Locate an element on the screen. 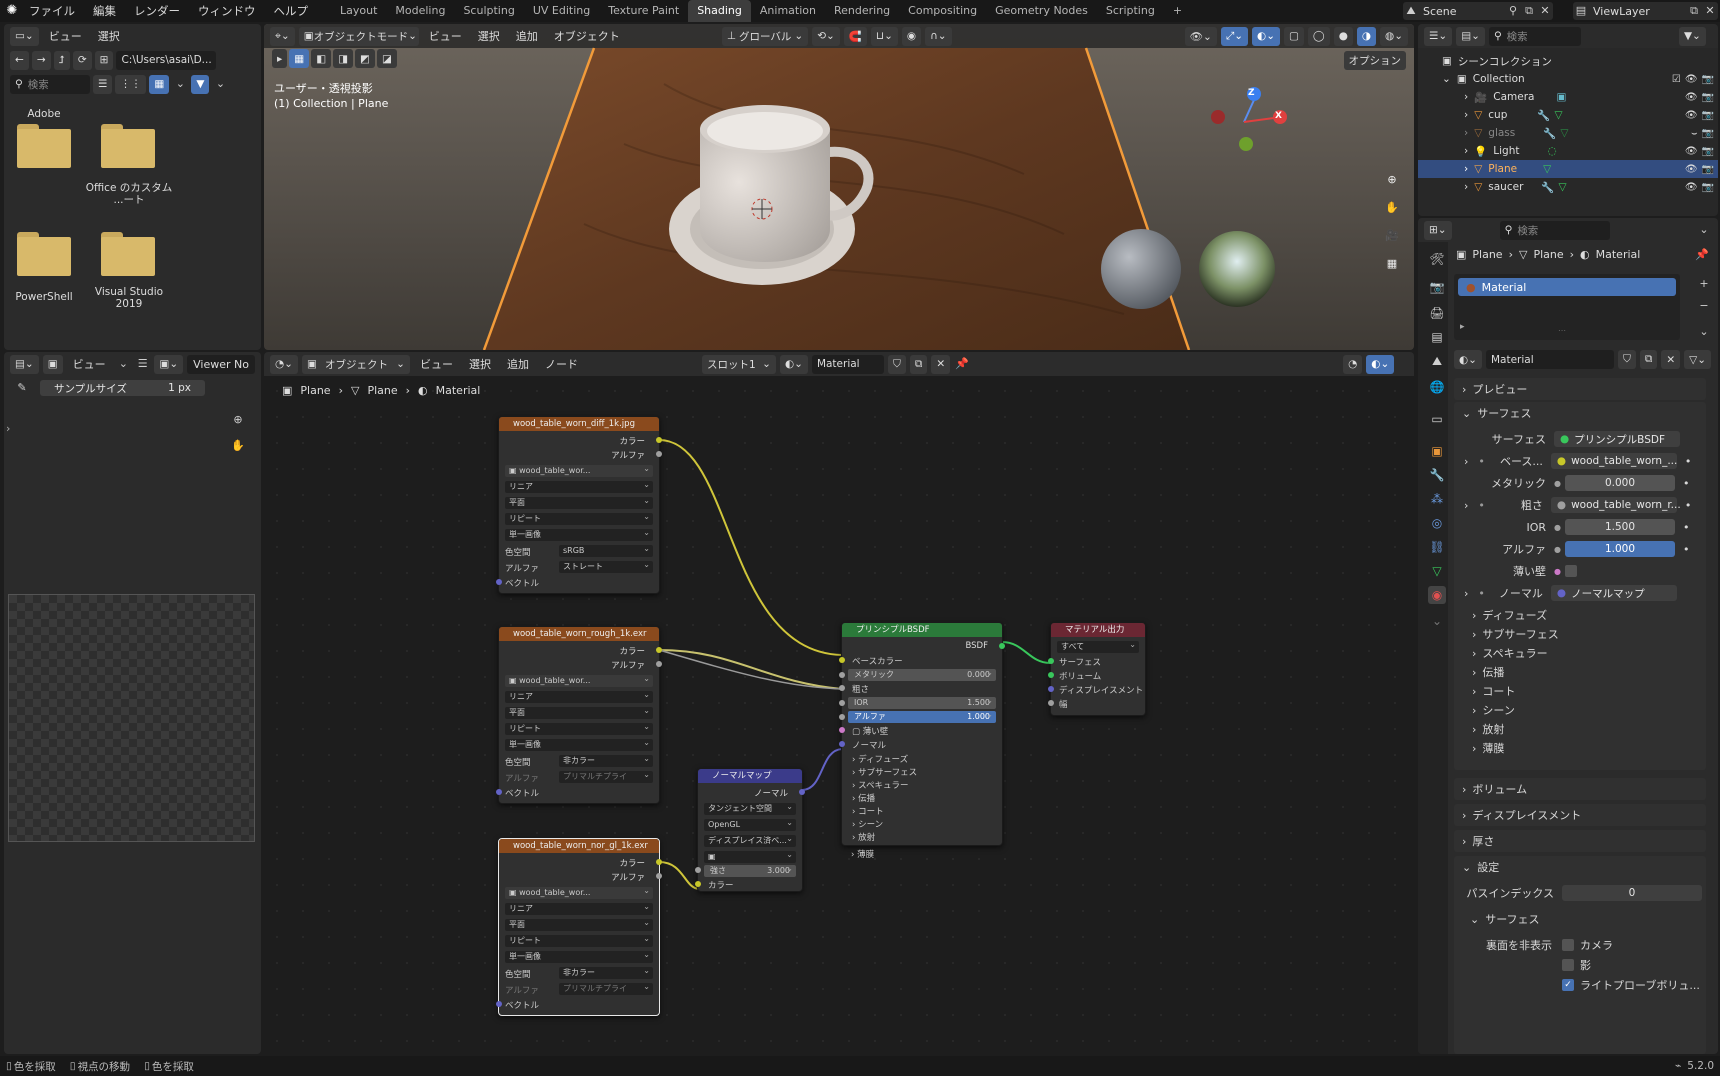 The width and height of the screenshot is (1720, 1076). select-extend-icon: ◧ is located at coordinates (321, 58).